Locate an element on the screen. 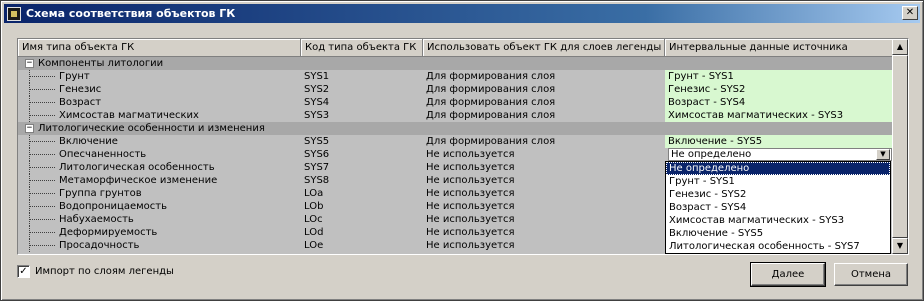 This screenshot has height=301, width=924. column-header-code: Код типа объекта ГК is located at coordinates (362, 48).